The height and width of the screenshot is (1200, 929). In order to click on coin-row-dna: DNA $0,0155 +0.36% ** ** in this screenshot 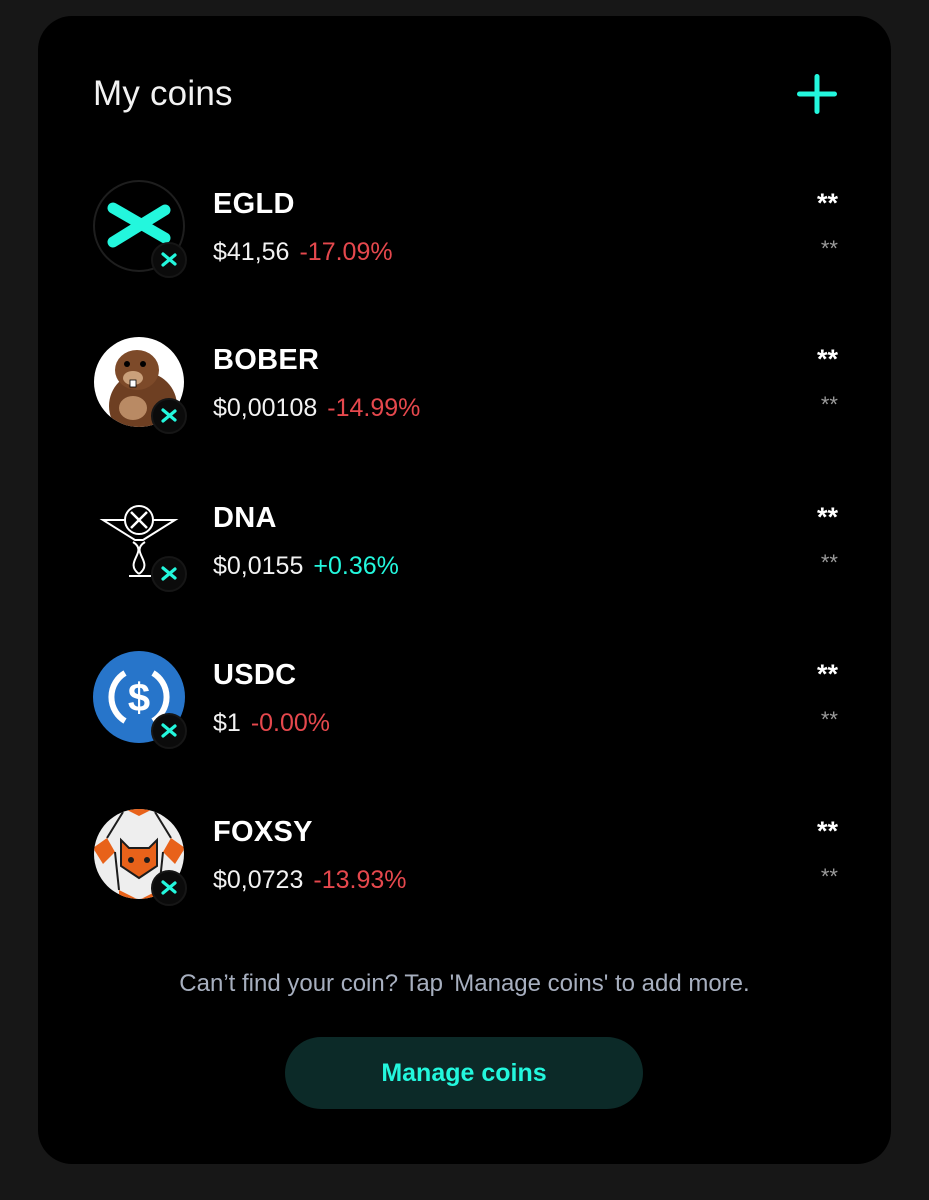, I will do `click(465, 544)`.